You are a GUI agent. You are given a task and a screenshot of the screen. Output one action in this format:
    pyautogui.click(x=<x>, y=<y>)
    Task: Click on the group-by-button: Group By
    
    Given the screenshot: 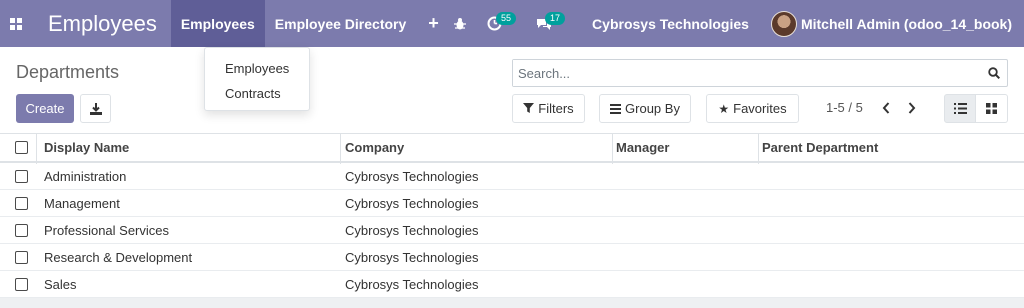 What is the action you would take?
    pyautogui.click(x=645, y=108)
    